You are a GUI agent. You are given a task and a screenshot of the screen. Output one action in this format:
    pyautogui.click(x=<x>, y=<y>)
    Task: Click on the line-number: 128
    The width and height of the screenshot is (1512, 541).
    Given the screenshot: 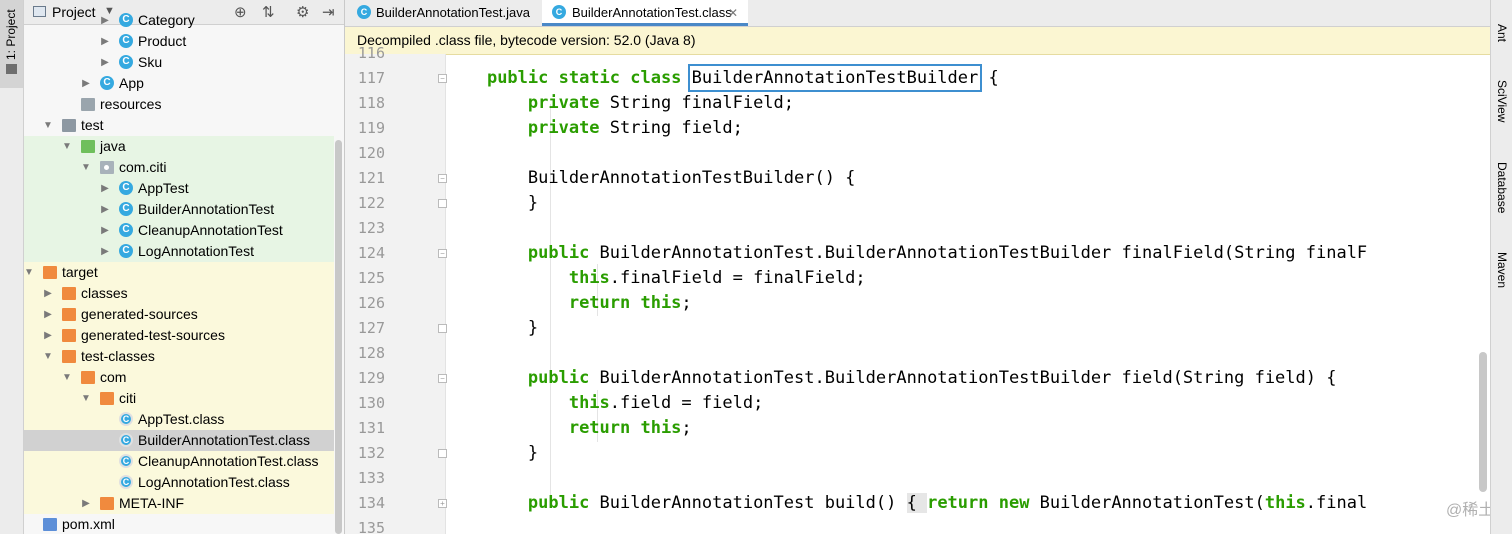 What is the action you would take?
    pyautogui.click(x=371, y=353)
    